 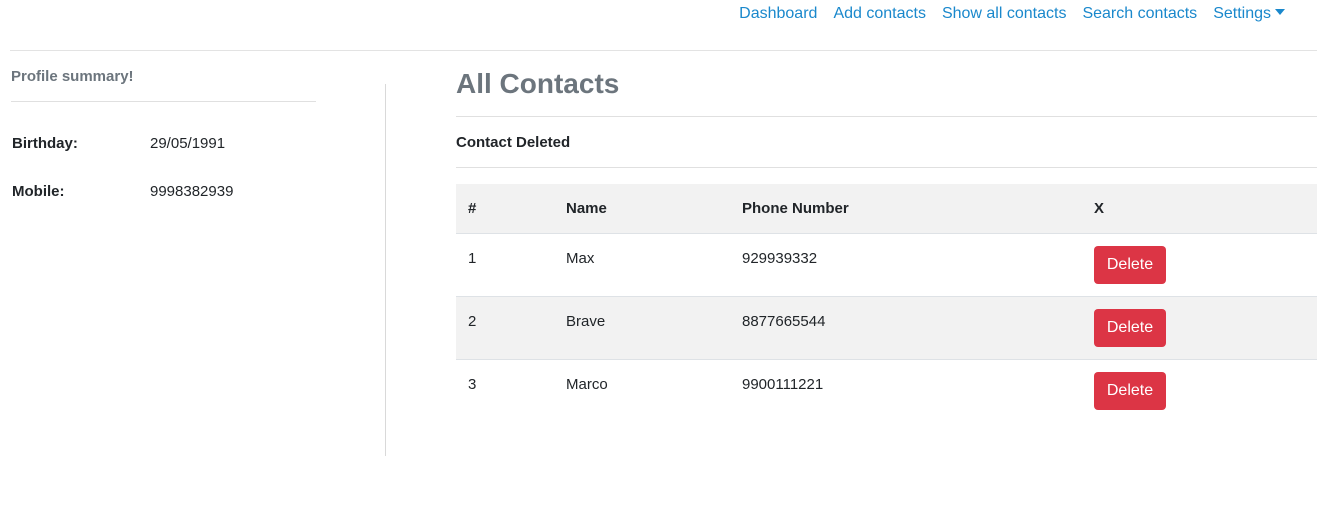 I want to click on nav-settings-label: Settings, so click(x=1242, y=13).